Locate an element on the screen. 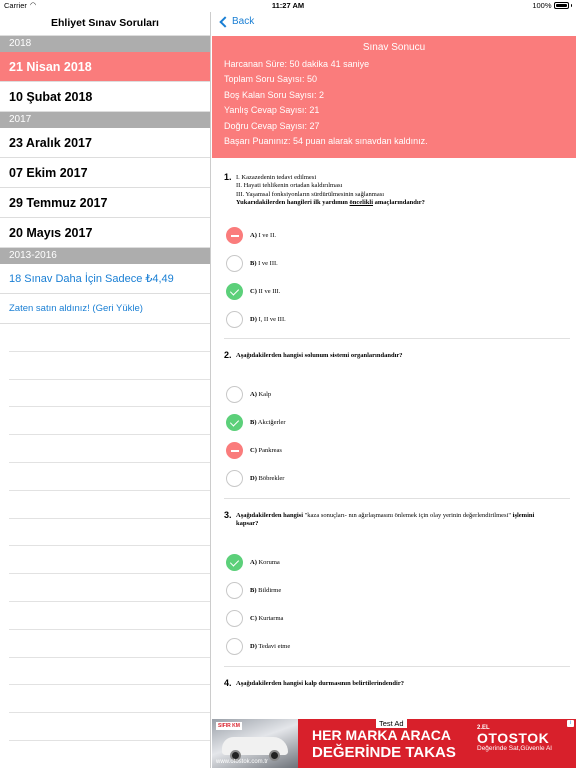 The image size is (576, 768). ad-url: www.otostok.com.tr is located at coordinates (242, 762).